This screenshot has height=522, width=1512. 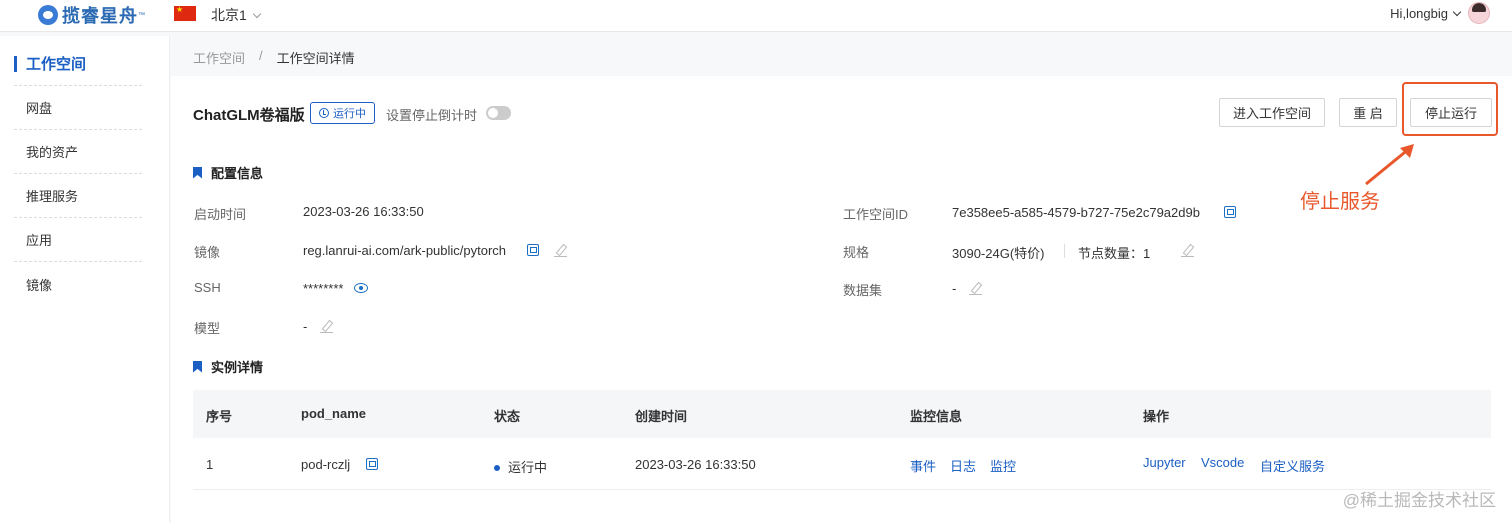 I want to click on column-header: 操作, so click(x=1156, y=416).